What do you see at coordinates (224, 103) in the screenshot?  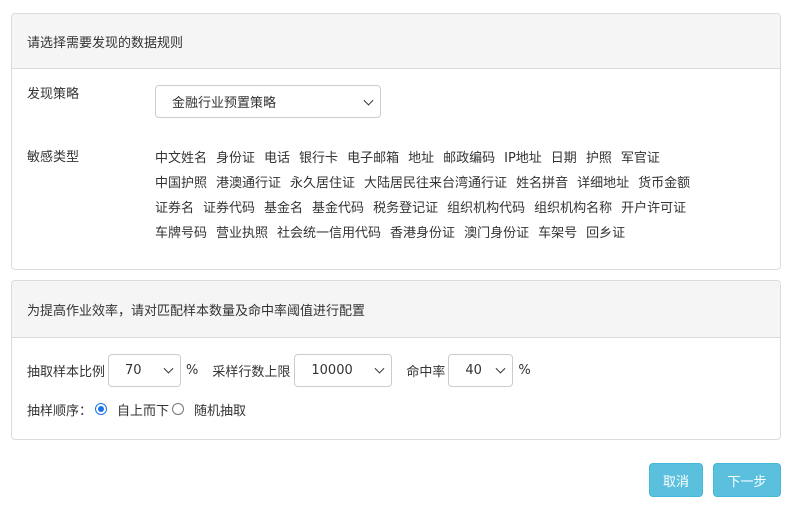 I see `strategy-select-value: 金融行业预置策略` at bounding box center [224, 103].